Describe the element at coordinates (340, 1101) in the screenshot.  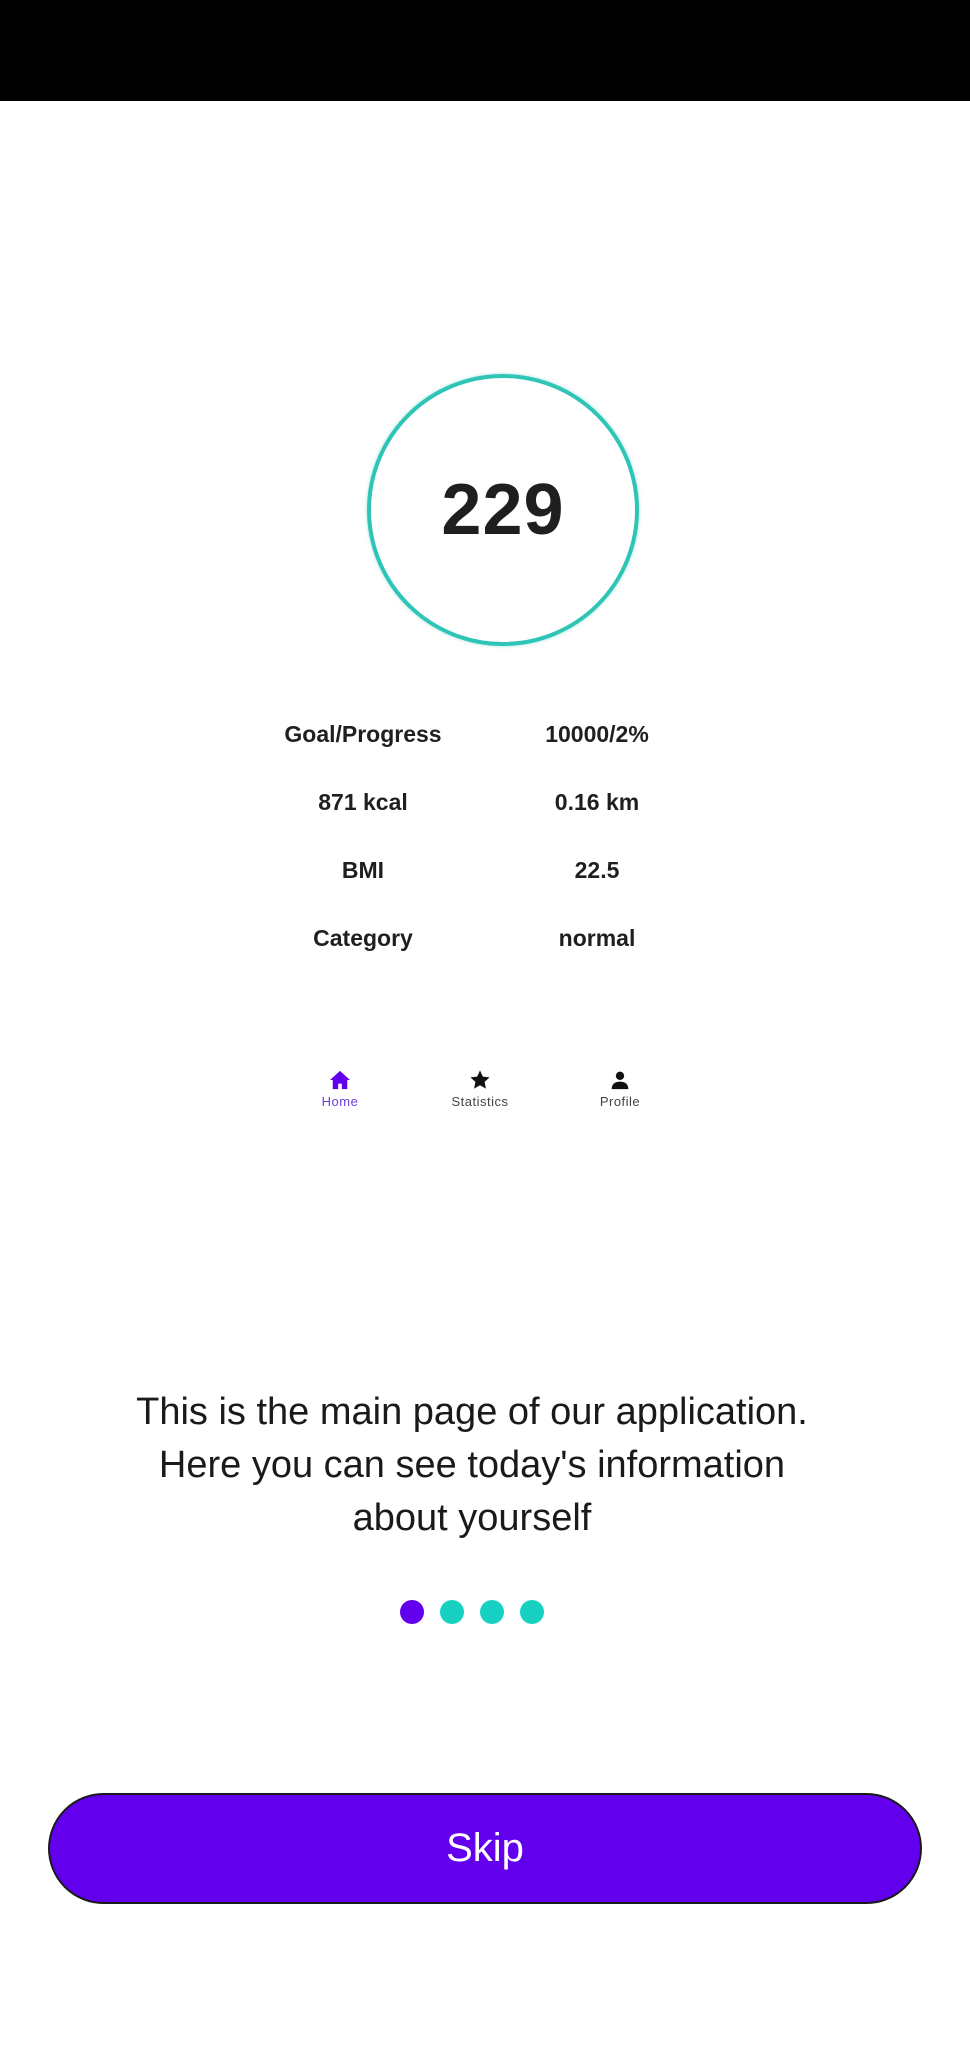
I see `nav-label-home: Home` at that location.